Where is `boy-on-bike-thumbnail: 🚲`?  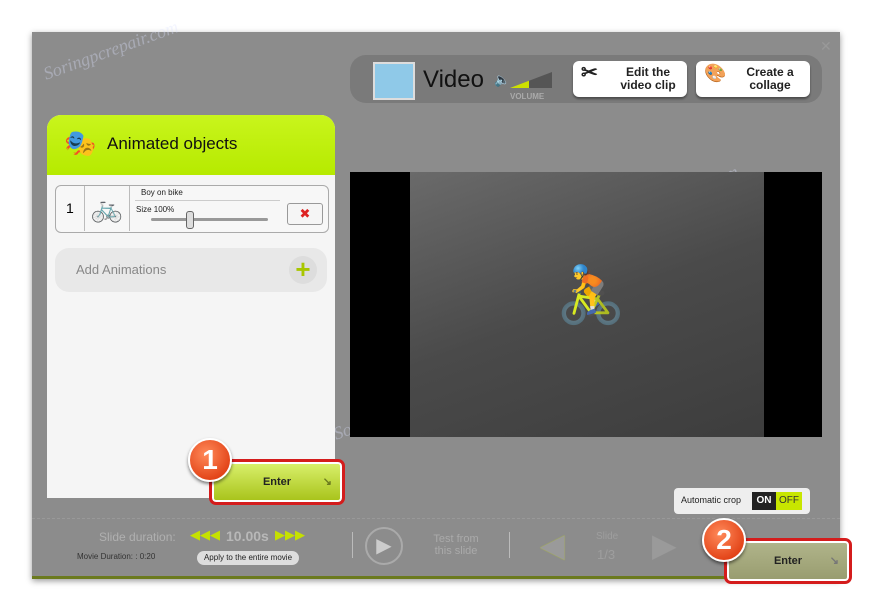 boy-on-bike-thumbnail: 🚲 is located at coordinates (107, 208).